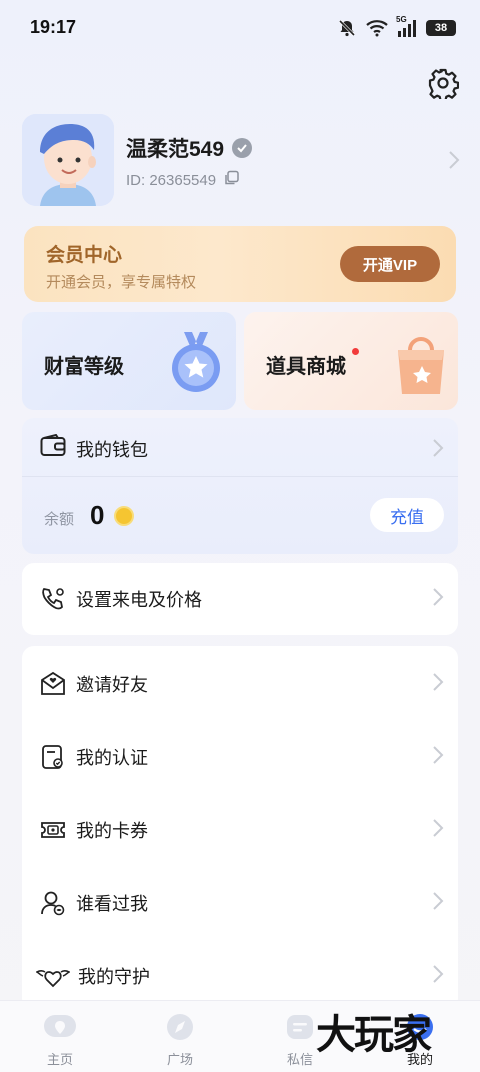 The width and height of the screenshot is (480, 1072). I want to click on nav-item-home: 主页, so click(60, 1040).